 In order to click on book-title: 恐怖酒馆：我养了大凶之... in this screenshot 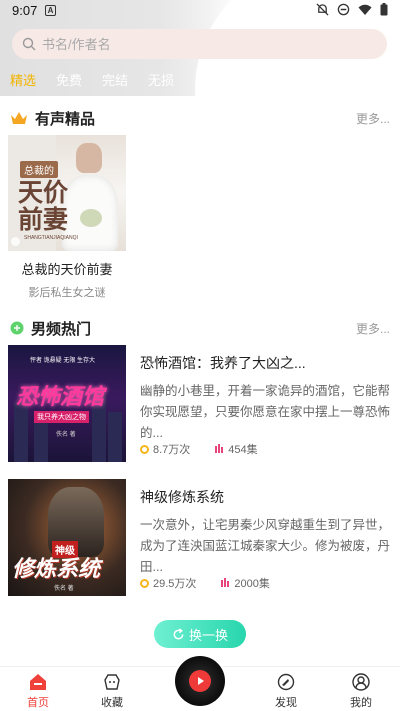, I will do `click(223, 363)`.